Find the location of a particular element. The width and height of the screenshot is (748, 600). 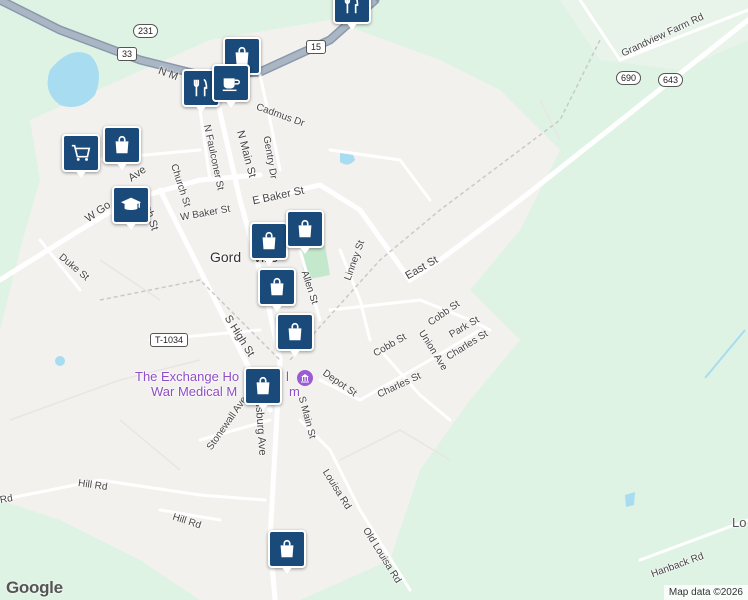

coffee-icon is located at coordinates (231, 85).